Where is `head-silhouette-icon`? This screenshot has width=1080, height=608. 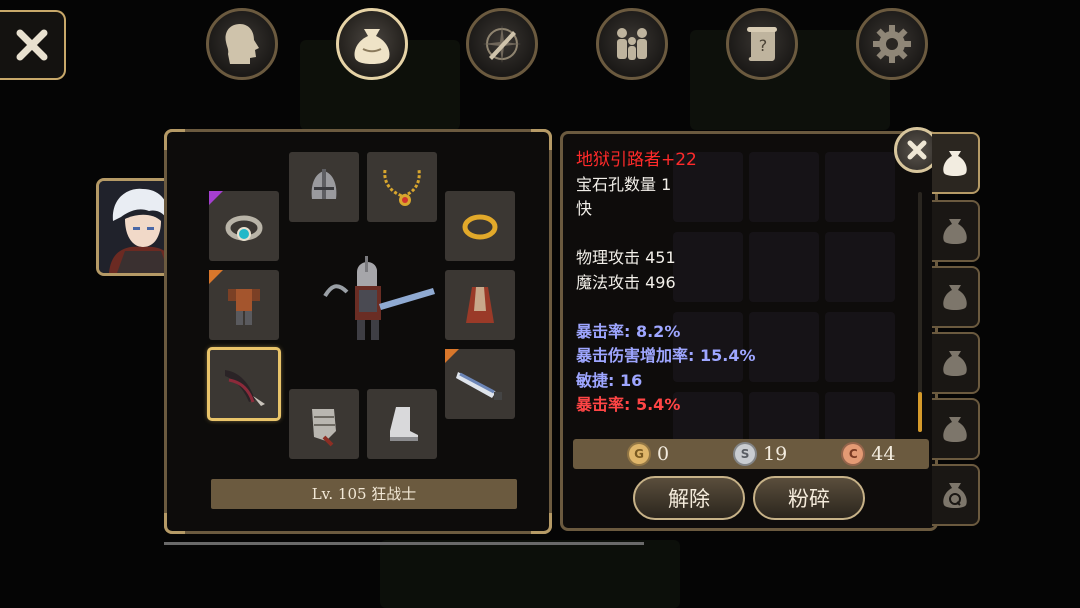
head-silhouette-icon is located at coordinates (242, 44).